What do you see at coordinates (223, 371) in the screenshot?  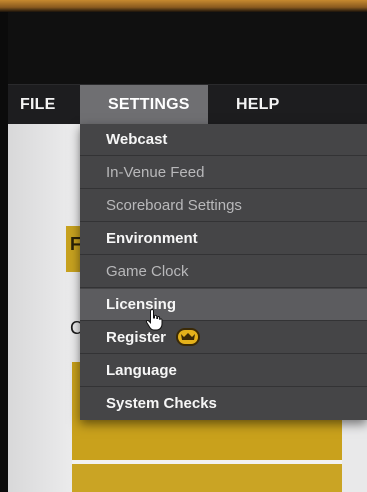 I see `menu-item-language: Language` at bounding box center [223, 371].